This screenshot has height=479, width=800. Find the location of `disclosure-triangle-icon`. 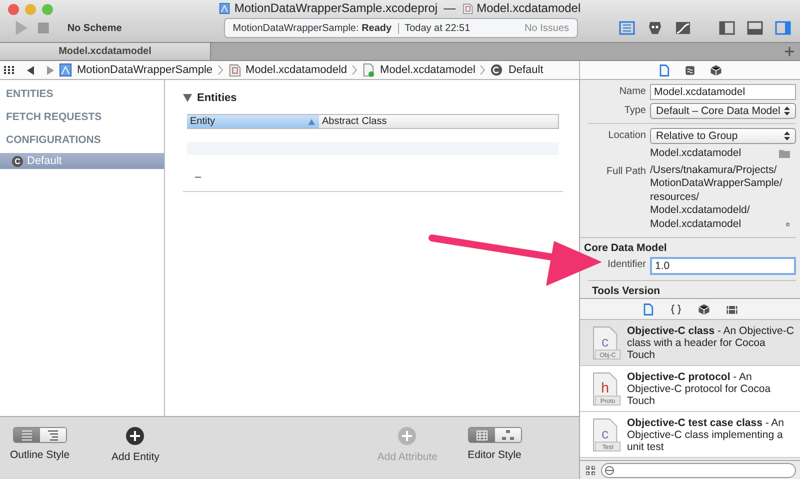

disclosure-triangle-icon is located at coordinates (187, 98).